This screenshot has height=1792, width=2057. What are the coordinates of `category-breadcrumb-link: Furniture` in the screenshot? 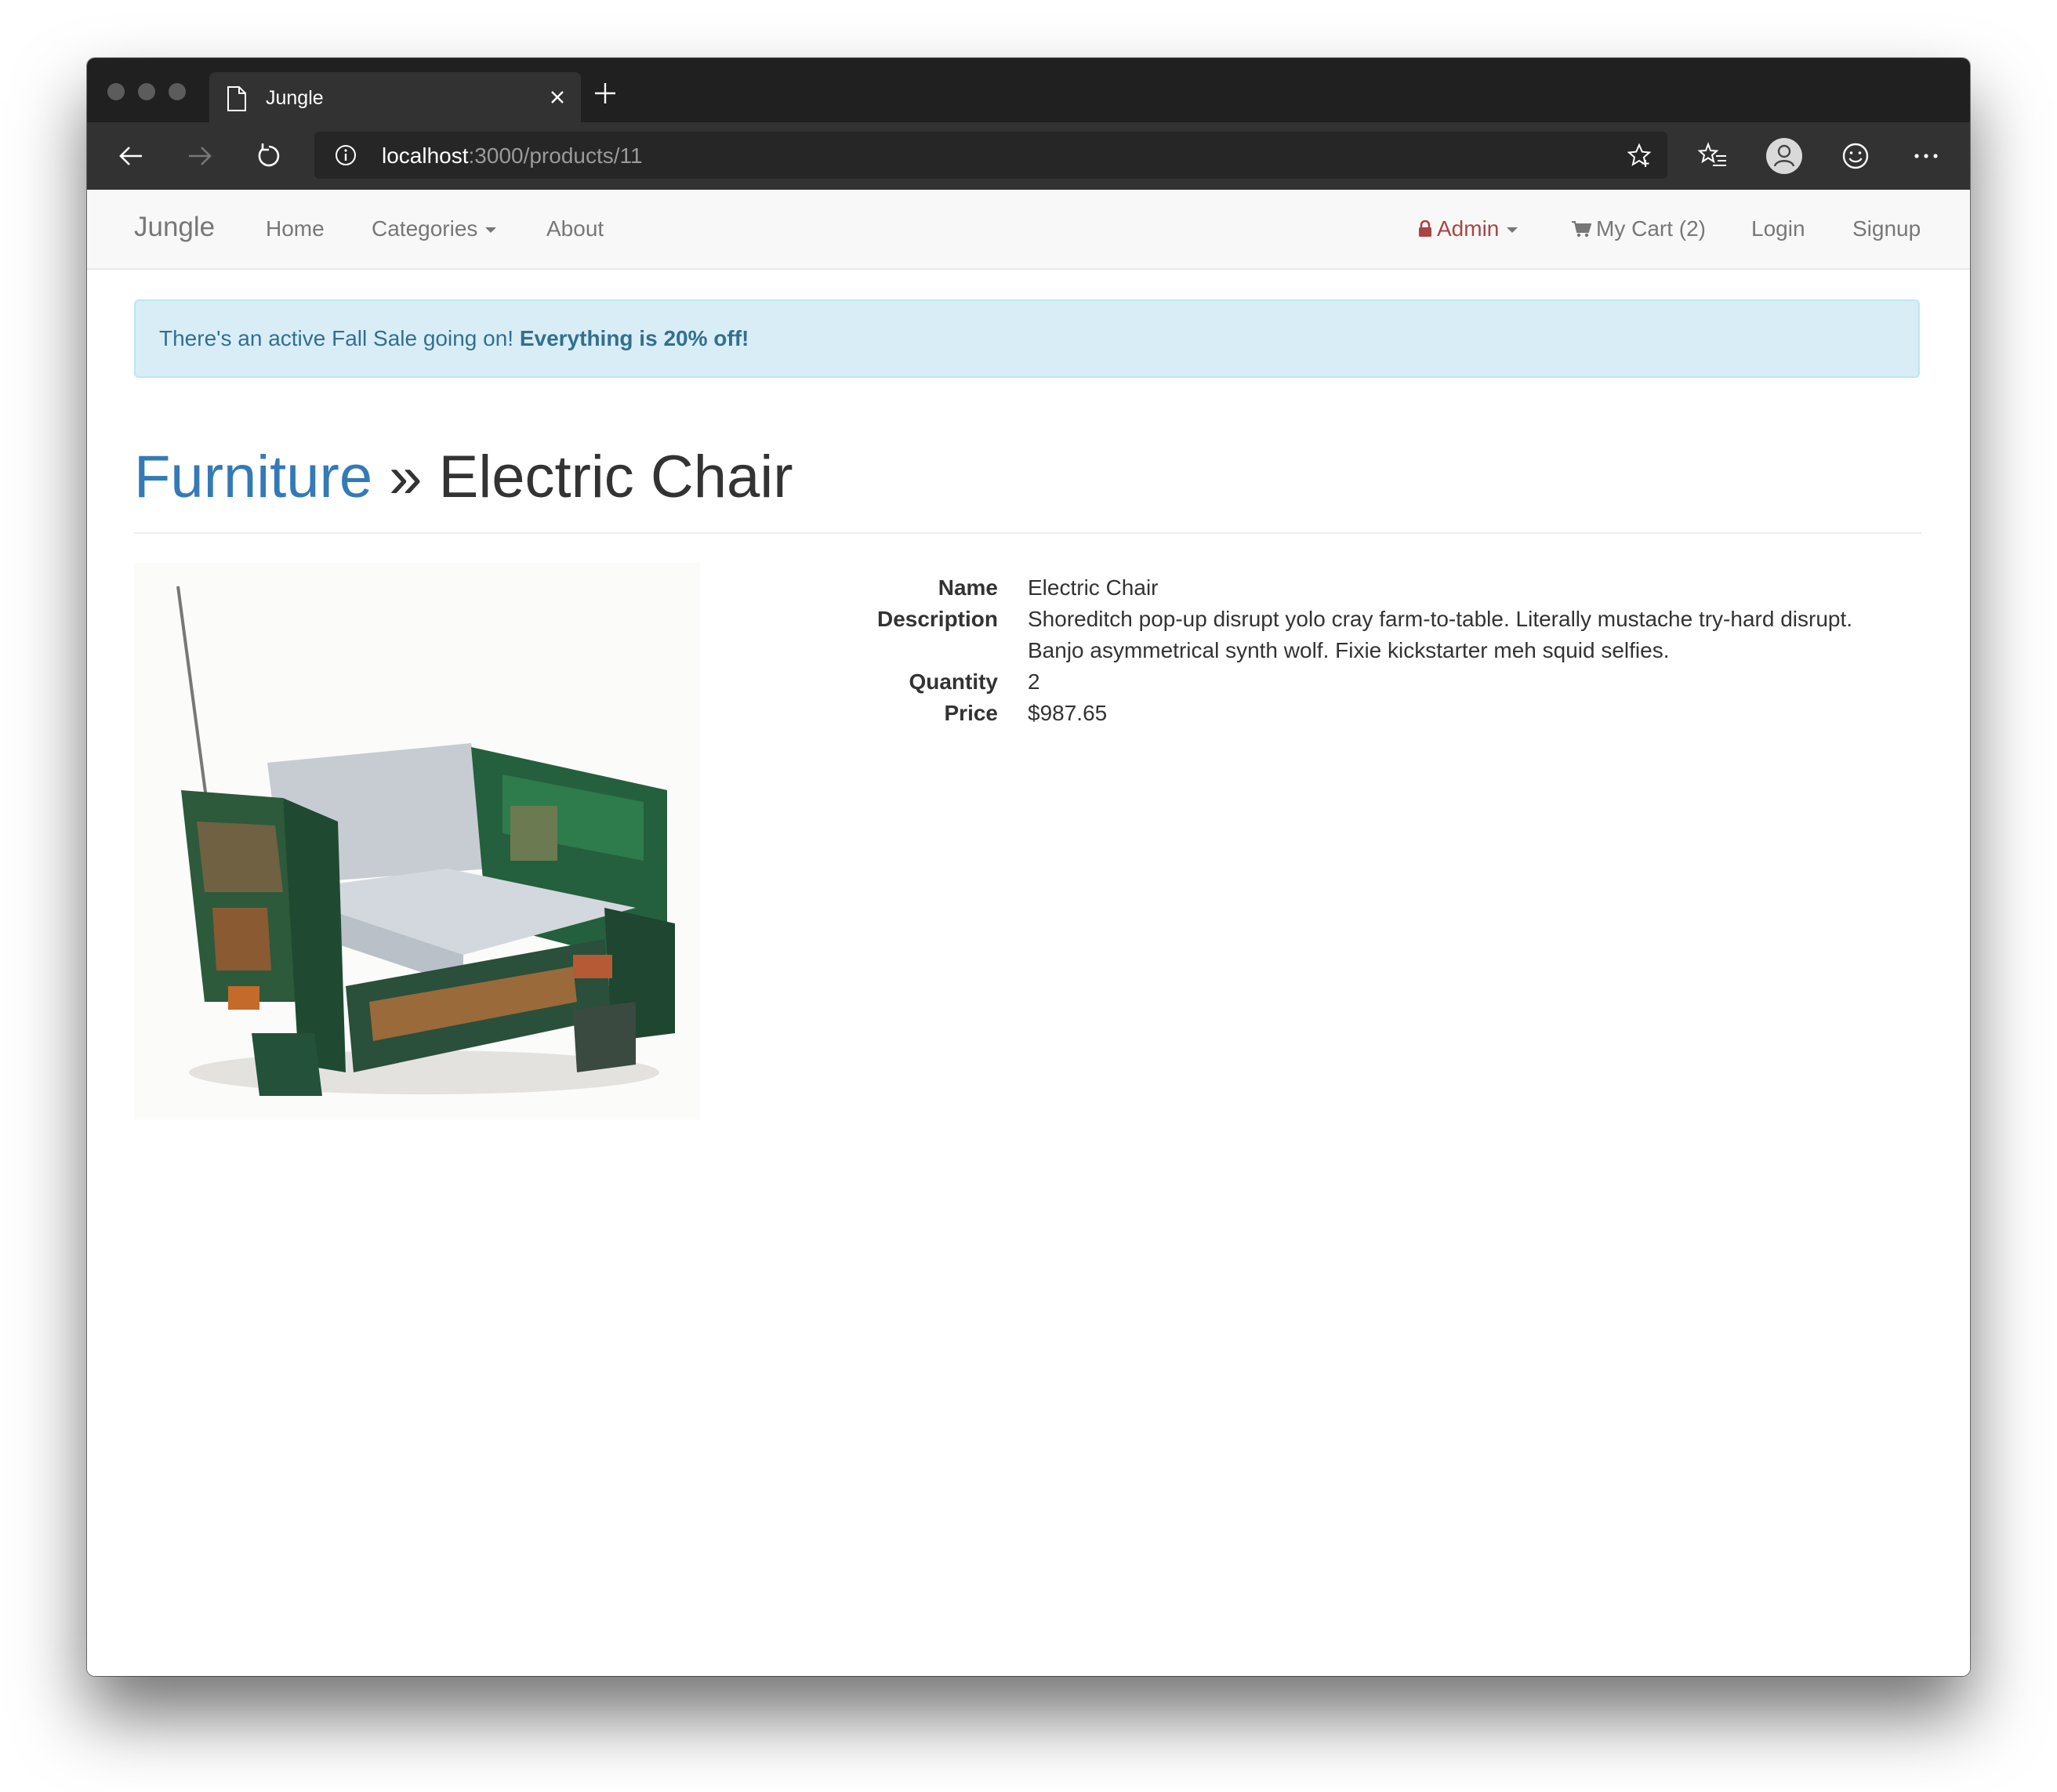 It's located at (253, 477).